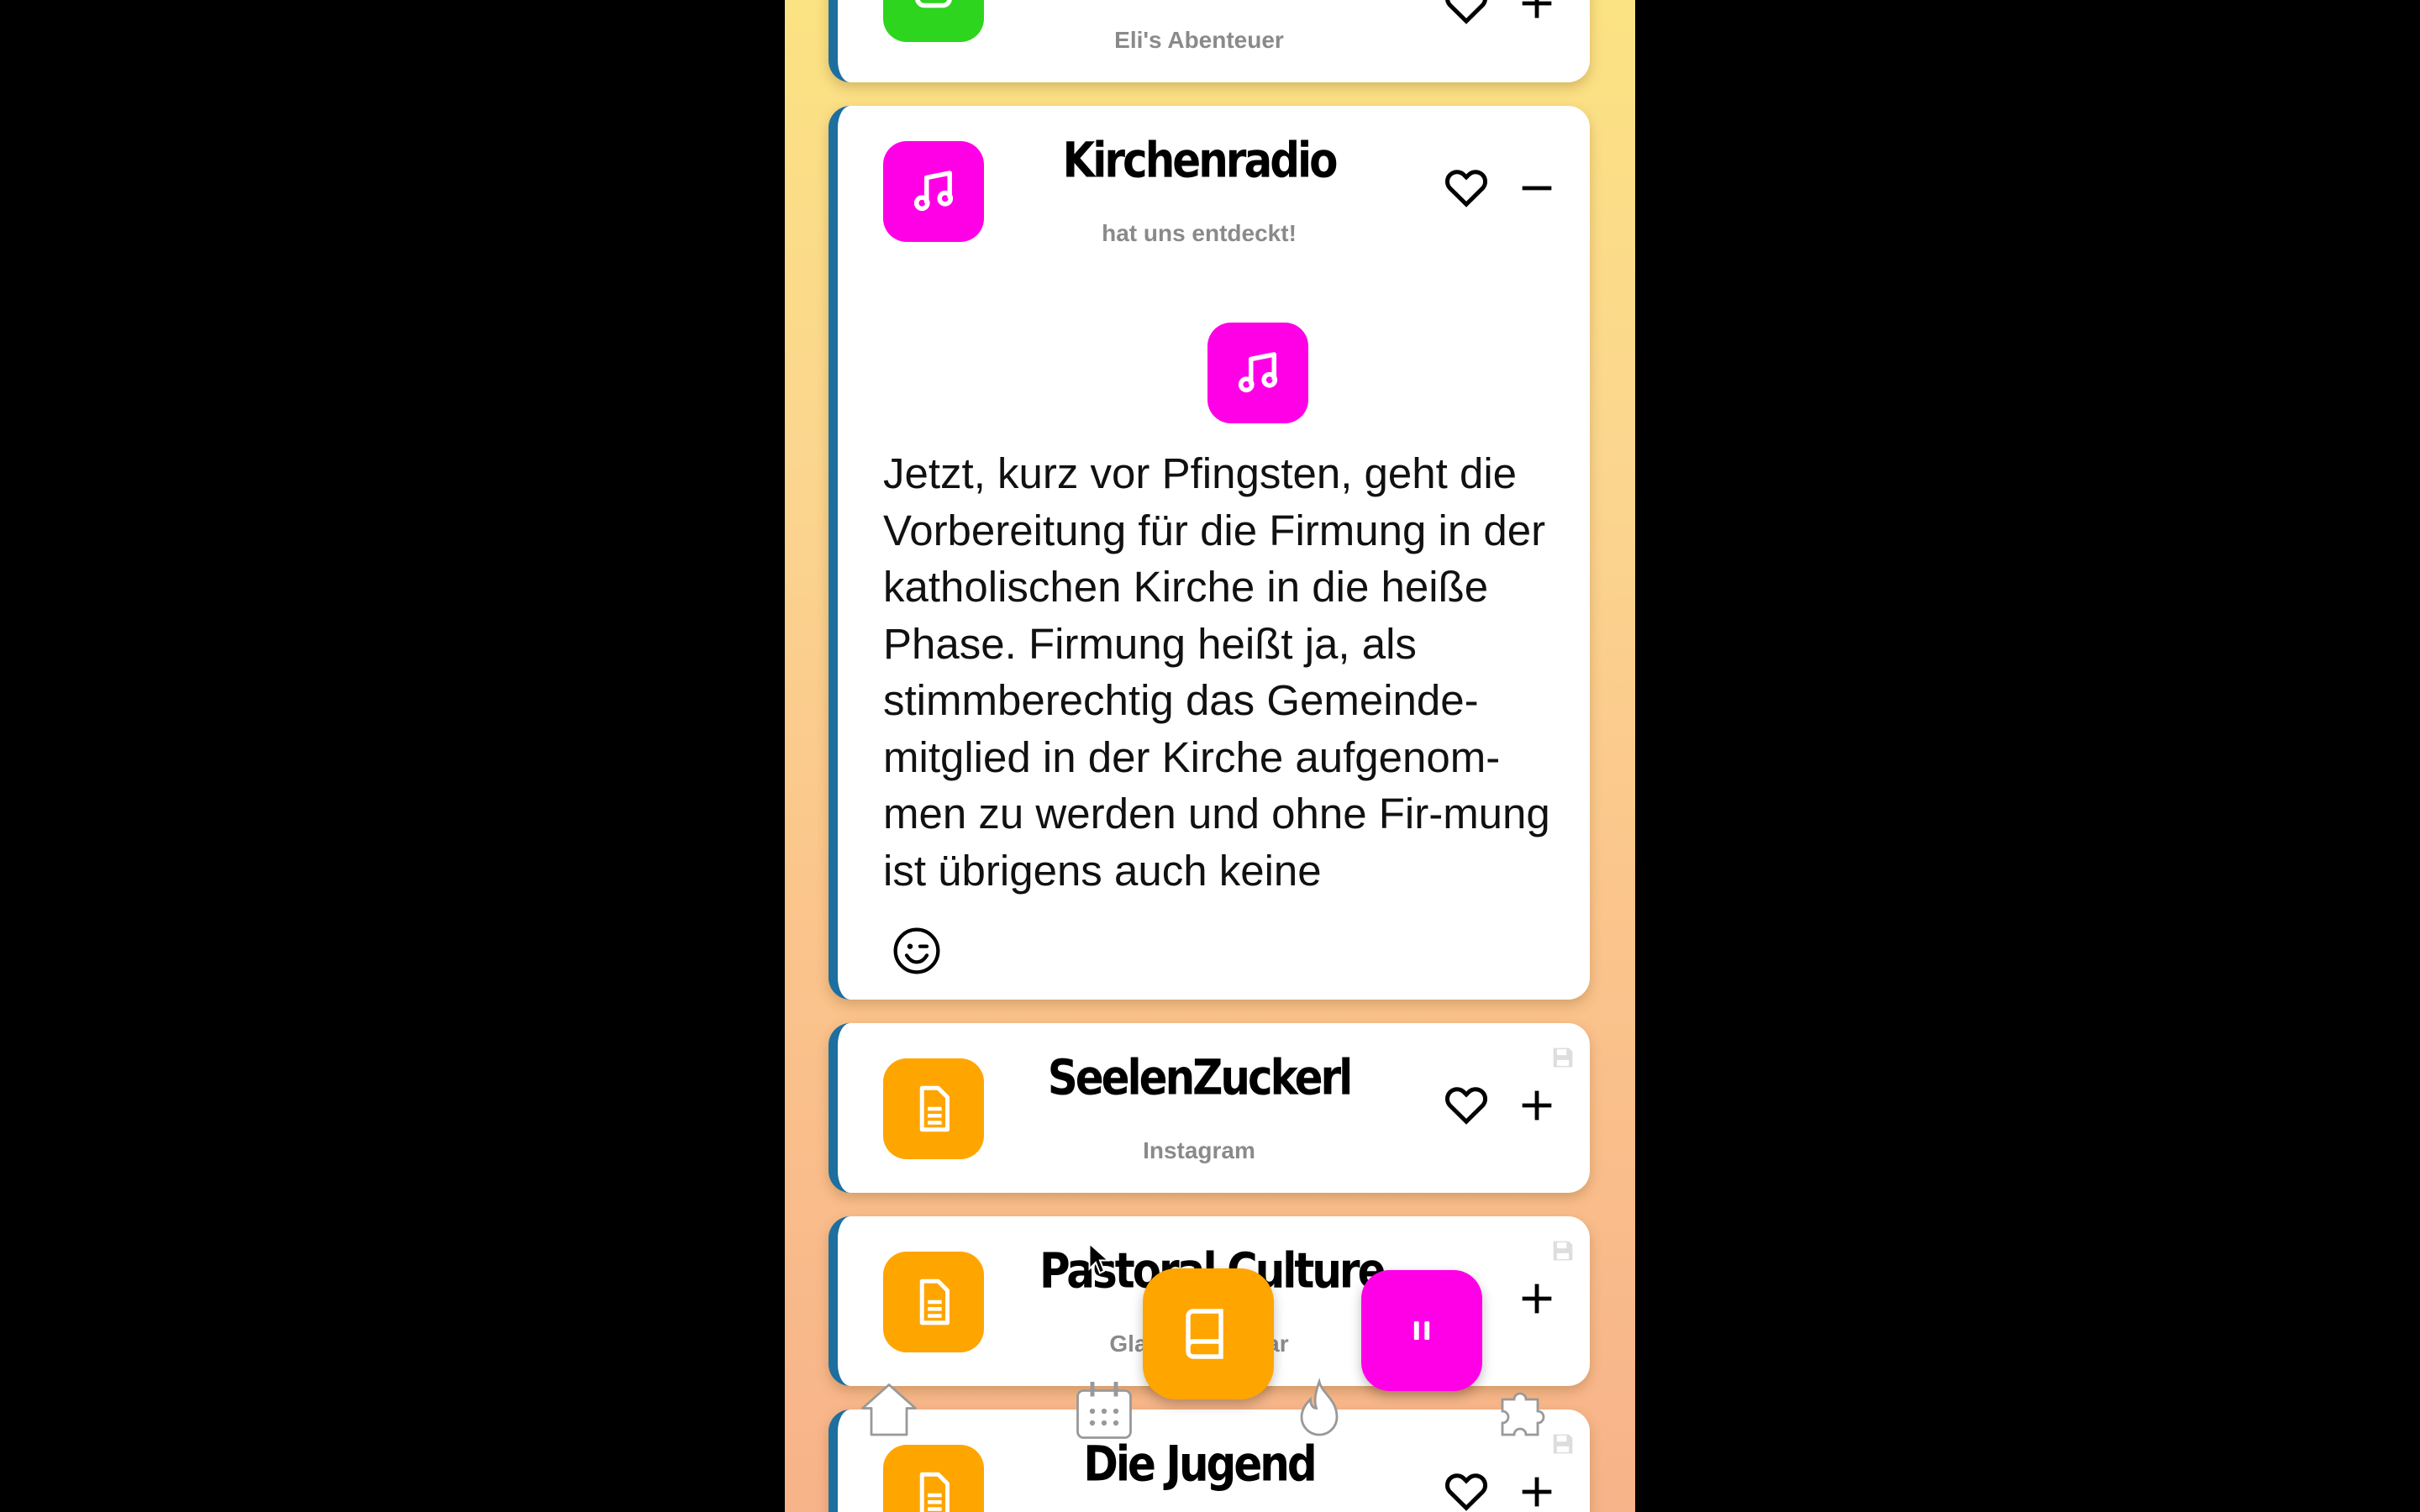 This screenshot has height=1512, width=2420. Describe the element at coordinates (933, 21) in the screenshot. I see `robot-icon` at that location.